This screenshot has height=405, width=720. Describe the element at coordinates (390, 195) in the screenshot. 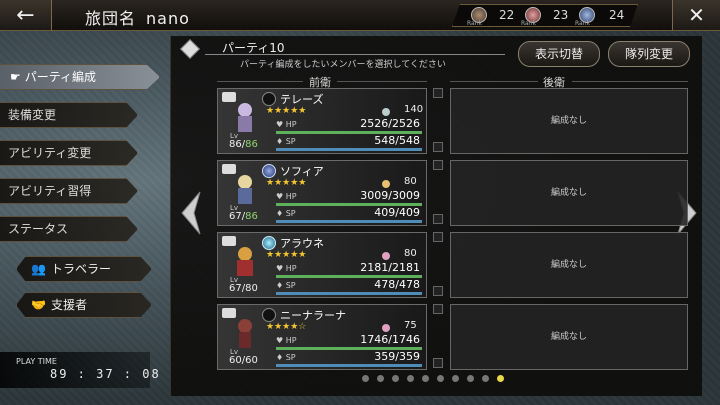

I see `hp-value: 3009/3009` at that location.